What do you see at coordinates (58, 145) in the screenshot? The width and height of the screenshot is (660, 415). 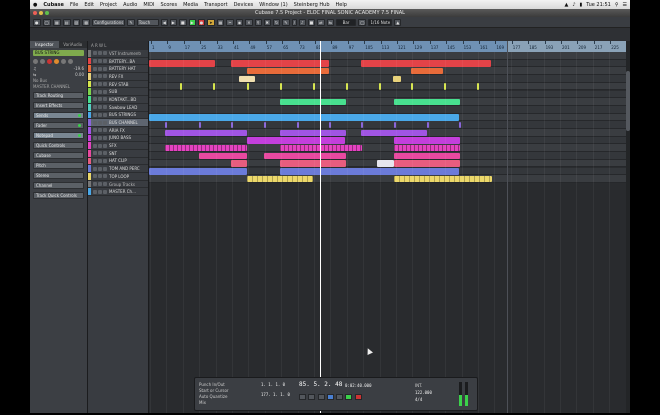 I see `section-quick-controls: Quick Controls` at bounding box center [58, 145].